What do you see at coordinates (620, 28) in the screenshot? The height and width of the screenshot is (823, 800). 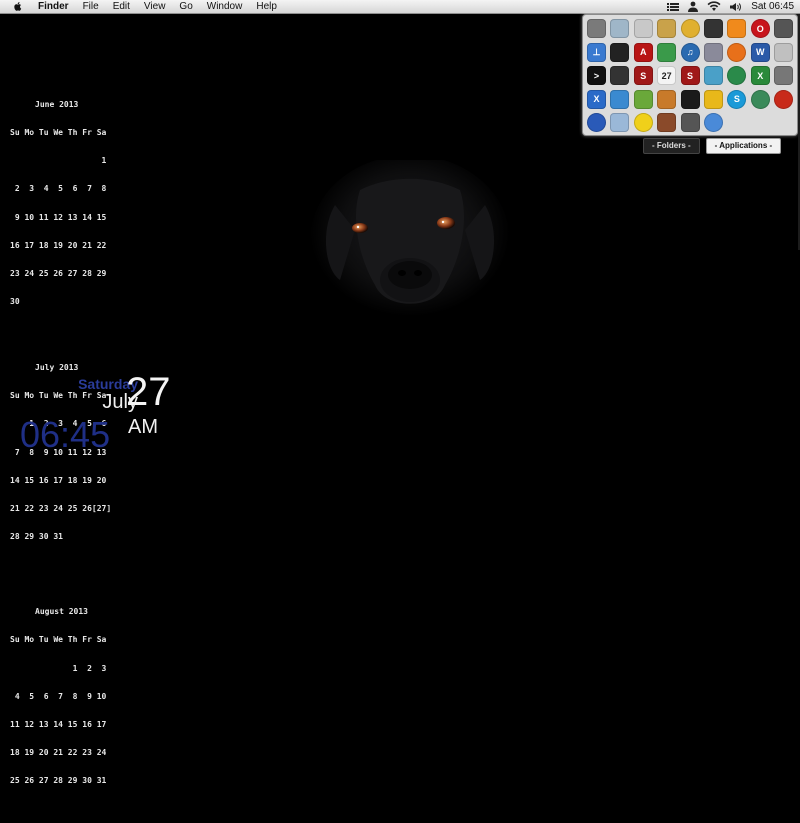 I see `mail-icon` at bounding box center [620, 28].